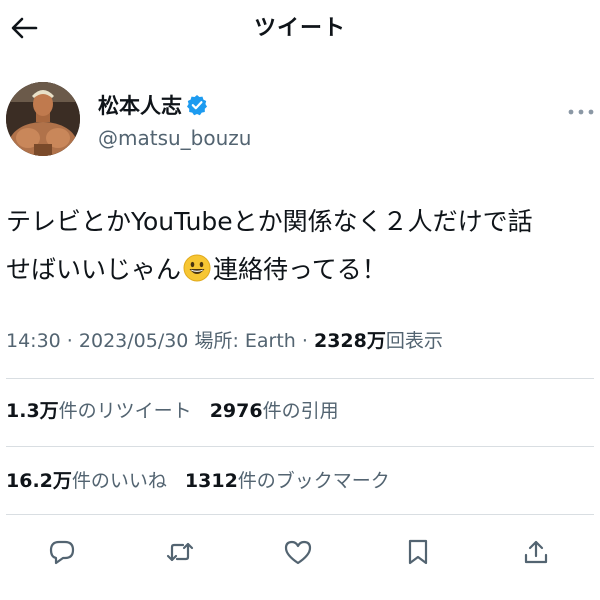 This screenshot has width=600, height=600. I want to click on retweet-icon, so click(180, 552).